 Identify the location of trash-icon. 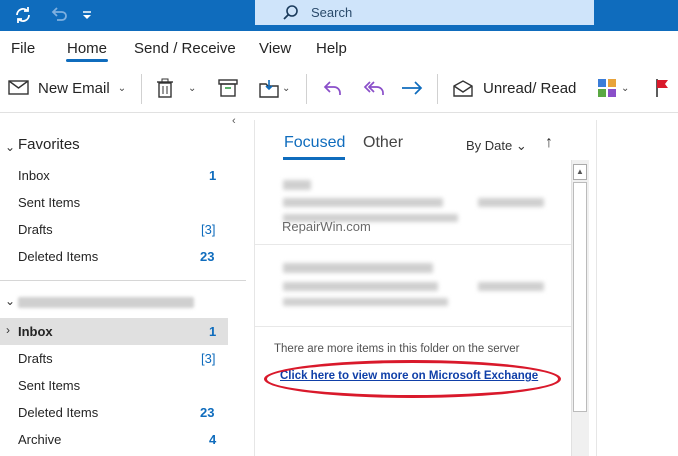
(165, 88).